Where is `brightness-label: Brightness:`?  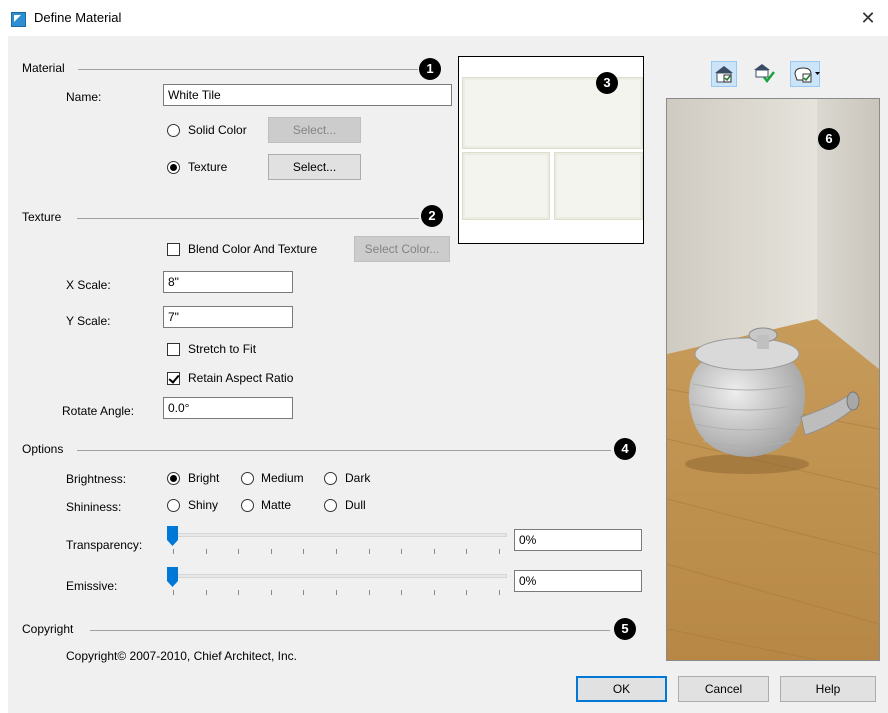 brightness-label: Brightness: is located at coordinates (96, 479).